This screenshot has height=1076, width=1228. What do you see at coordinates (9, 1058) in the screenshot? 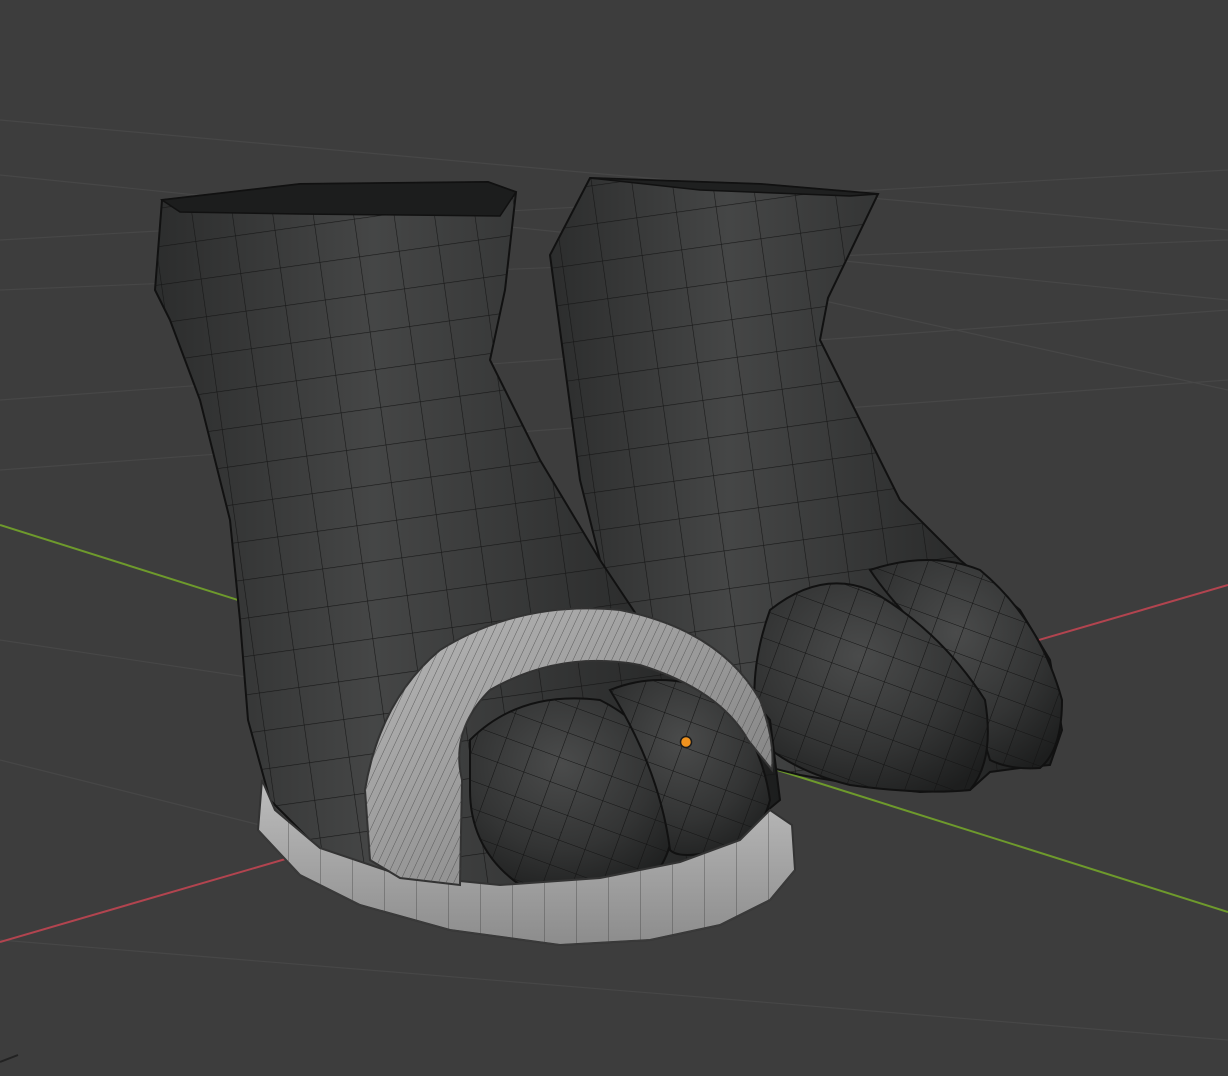
I see `axis-tick` at bounding box center [9, 1058].